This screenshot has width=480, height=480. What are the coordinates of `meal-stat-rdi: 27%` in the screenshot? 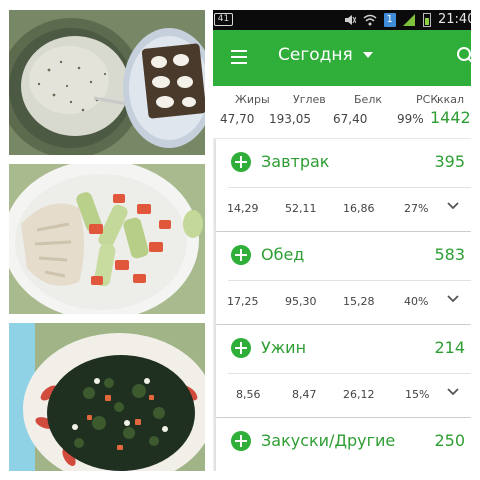 It's located at (416, 208).